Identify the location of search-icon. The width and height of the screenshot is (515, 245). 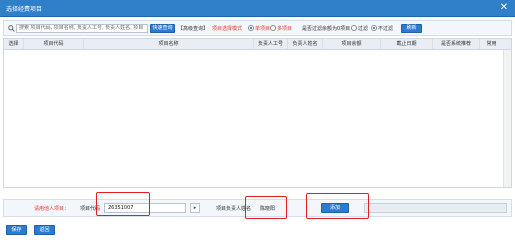
(11, 28).